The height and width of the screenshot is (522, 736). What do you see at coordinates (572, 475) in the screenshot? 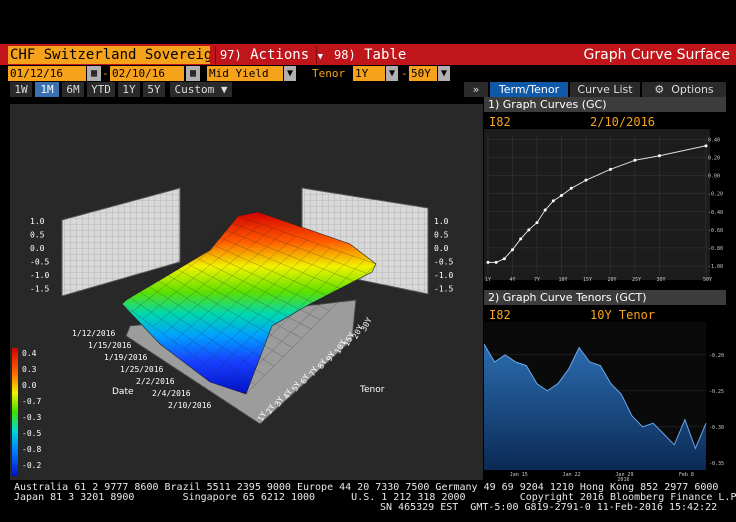
I see `x-tick-label: Jan 22` at bounding box center [572, 475].